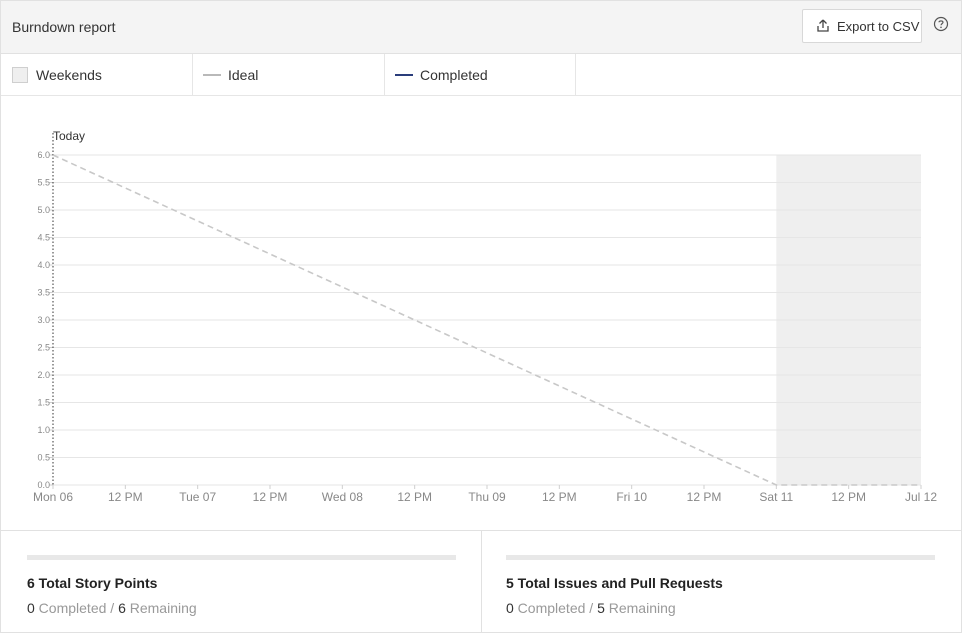 The image size is (962, 633). What do you see at coordinates (20, 74) in the screenshot?
I see `weekends-swatch` at bounding box center [20, 74].